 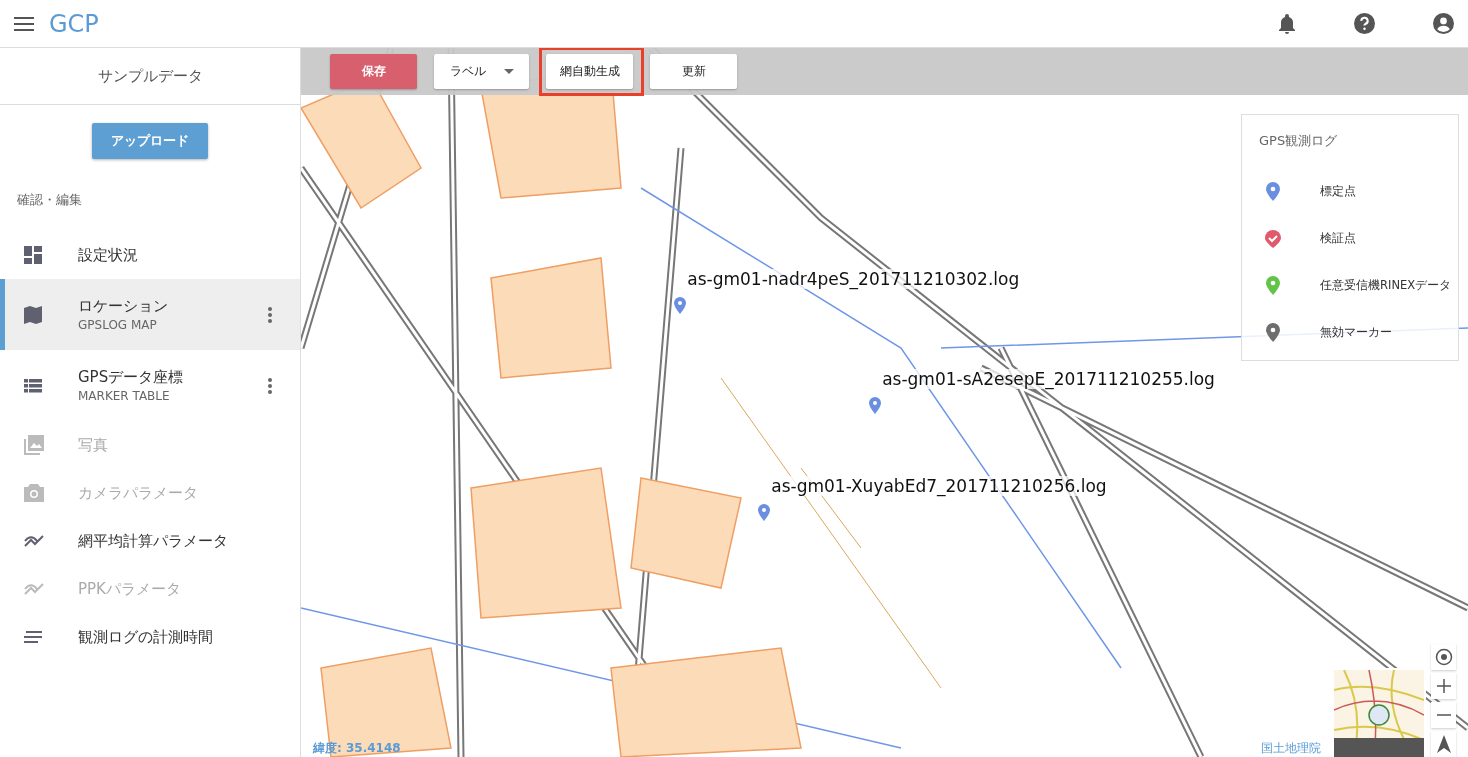 What do you see at coordinates (34, 445) in the screenshot?
I see `photo-icon` at bounding box center [34, 445].